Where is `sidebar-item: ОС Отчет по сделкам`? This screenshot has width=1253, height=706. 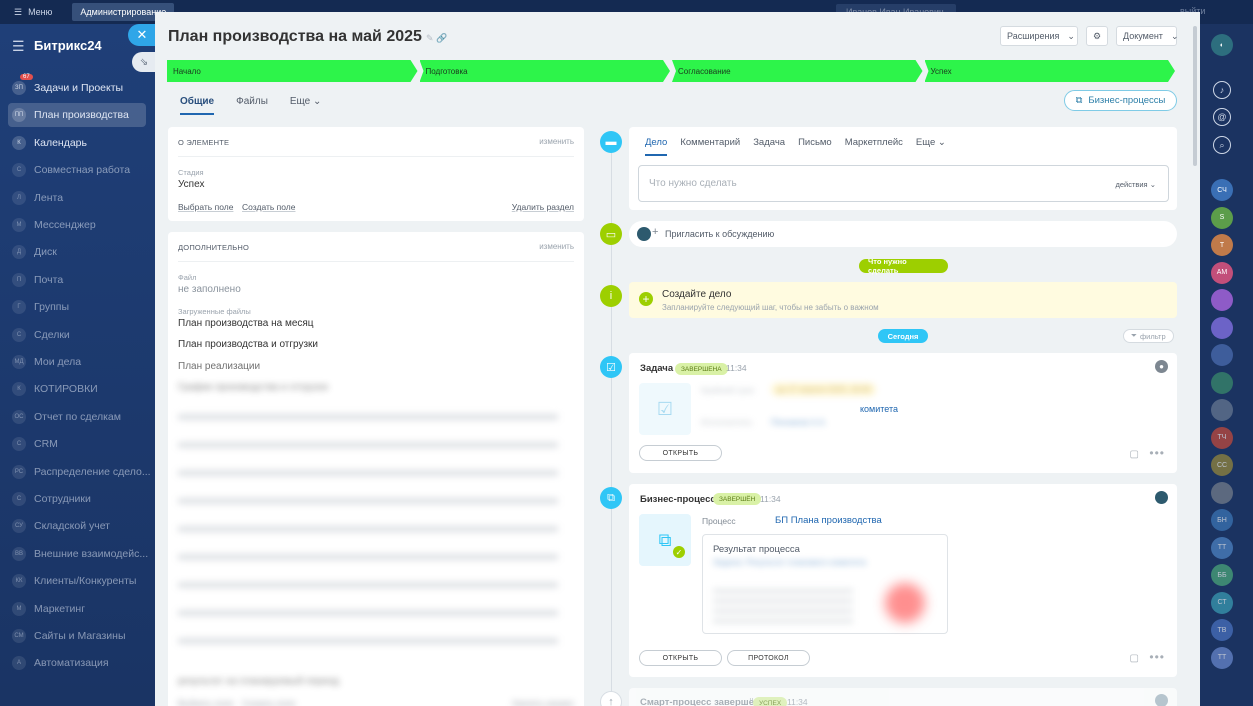 sidebar-item: ОС Отчет по сделкам is located at coordinates (77, 417).